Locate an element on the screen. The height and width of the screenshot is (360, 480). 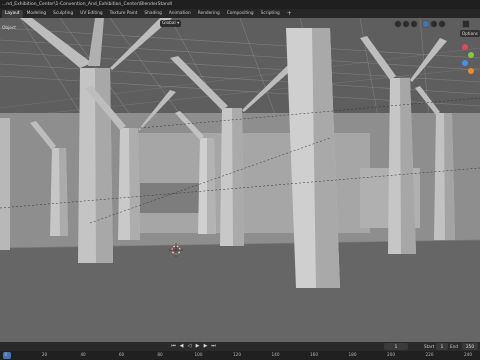
jump-start-icon: ⏮ is located at coordinates (173, 346).